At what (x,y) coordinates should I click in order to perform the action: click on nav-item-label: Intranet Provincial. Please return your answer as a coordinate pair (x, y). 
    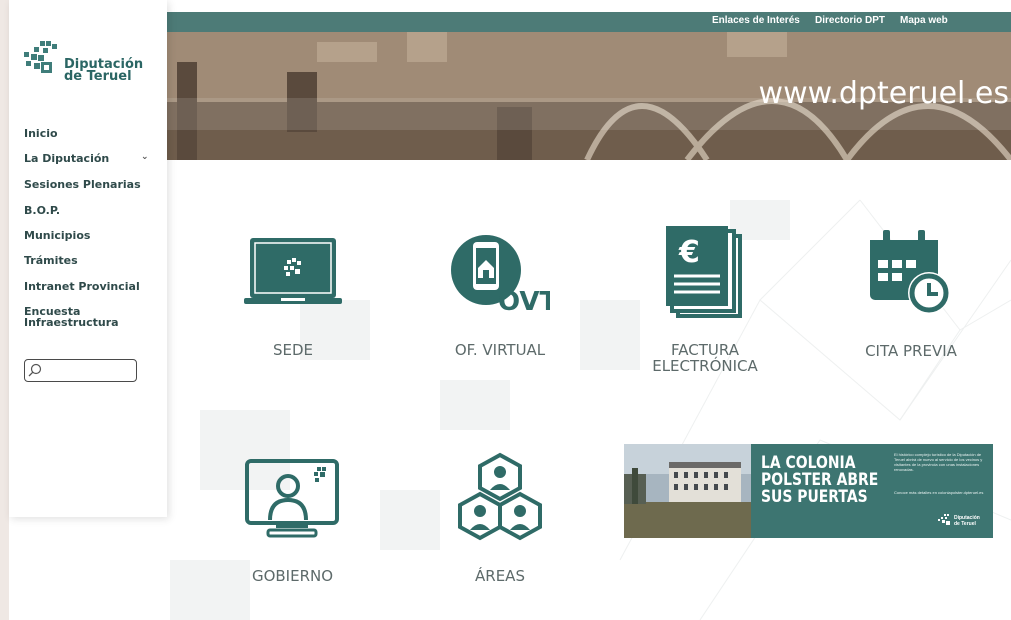
    Looking at the image, I should click on (82, 286).